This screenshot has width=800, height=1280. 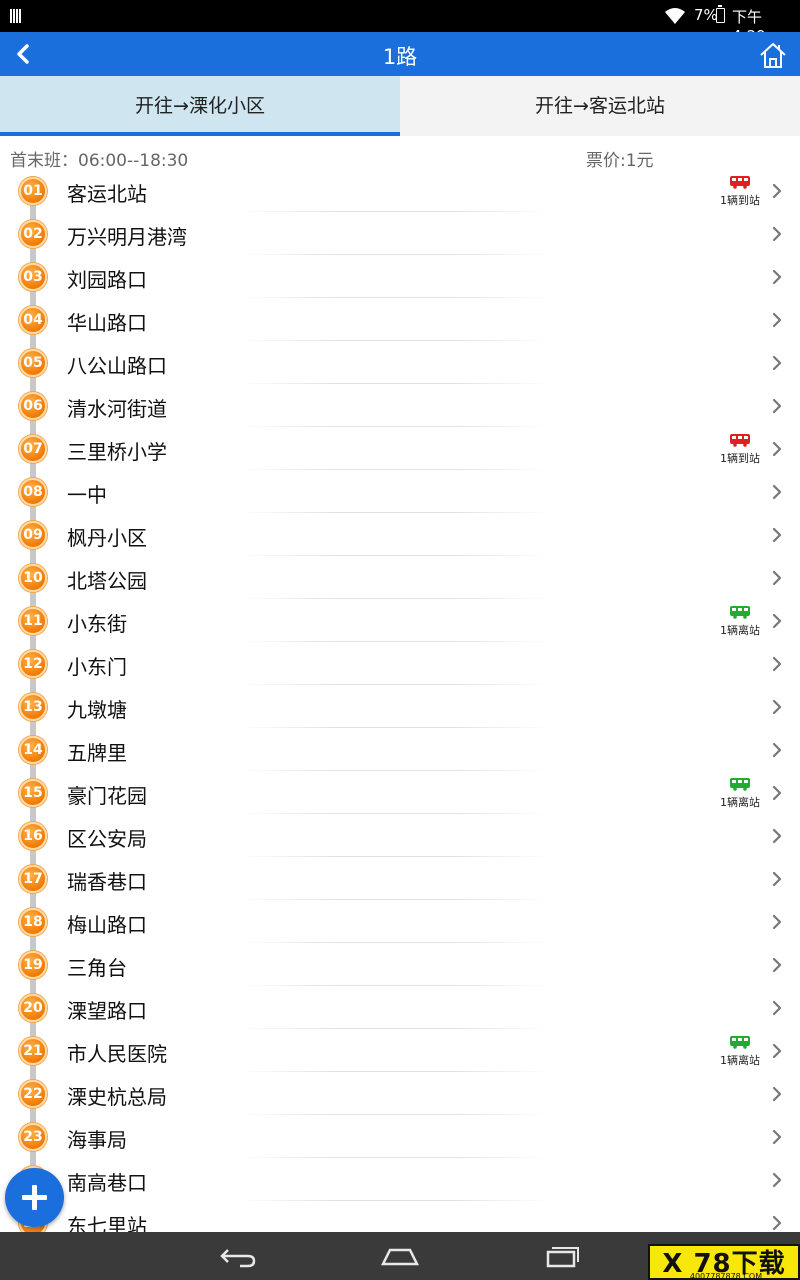 I want to click on stop-number-badge: 11, so click(x=33, y=621).